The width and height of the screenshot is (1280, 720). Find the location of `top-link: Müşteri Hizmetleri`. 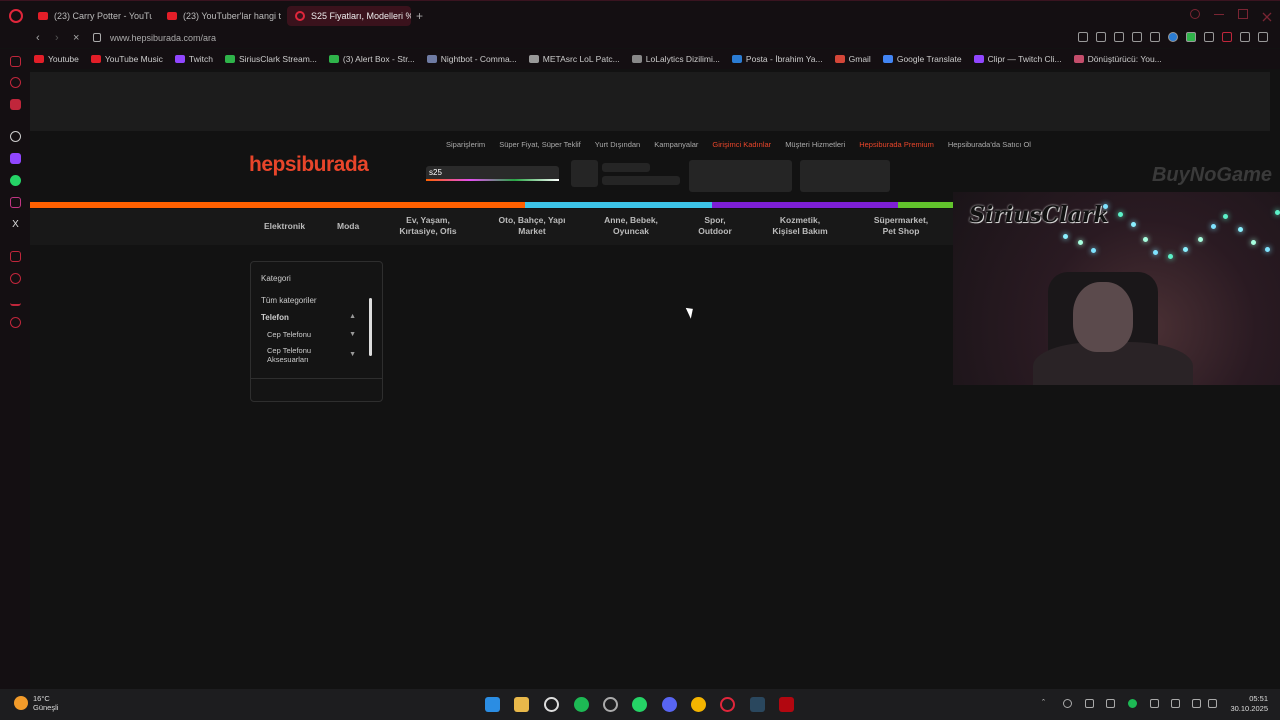

top-link: Müşteri Hizmetleri is located at coordinates (815, 144).